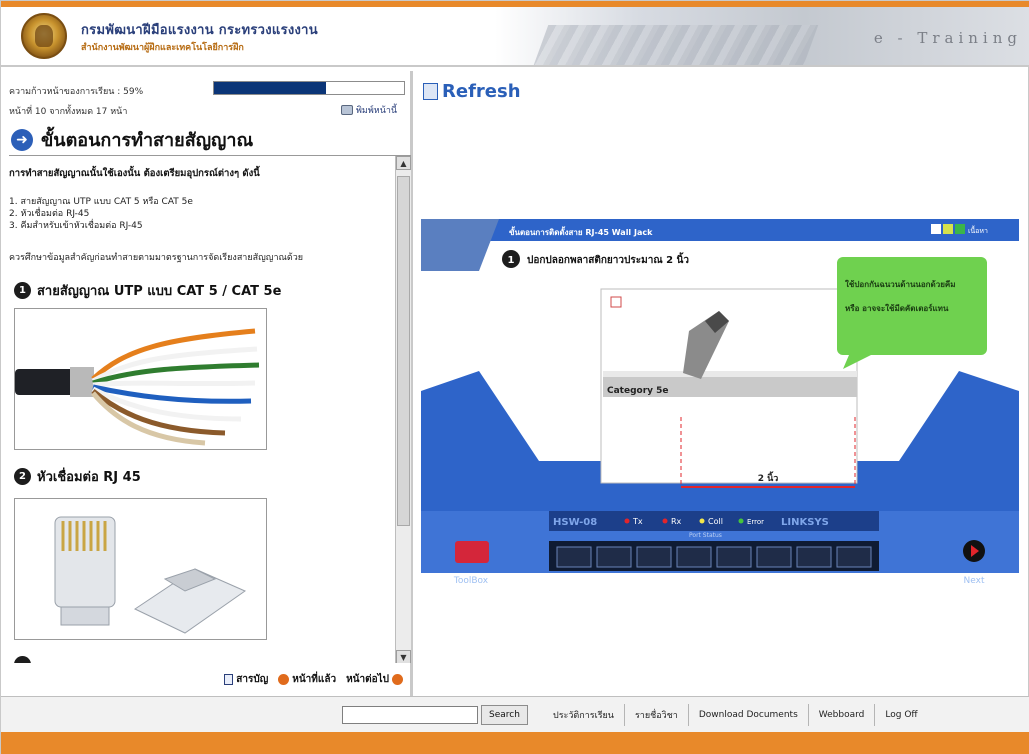  What do you see at coordinates (755, 522) in the screenshot?
I see `error-label: Error` at bounding box center [755, 522].